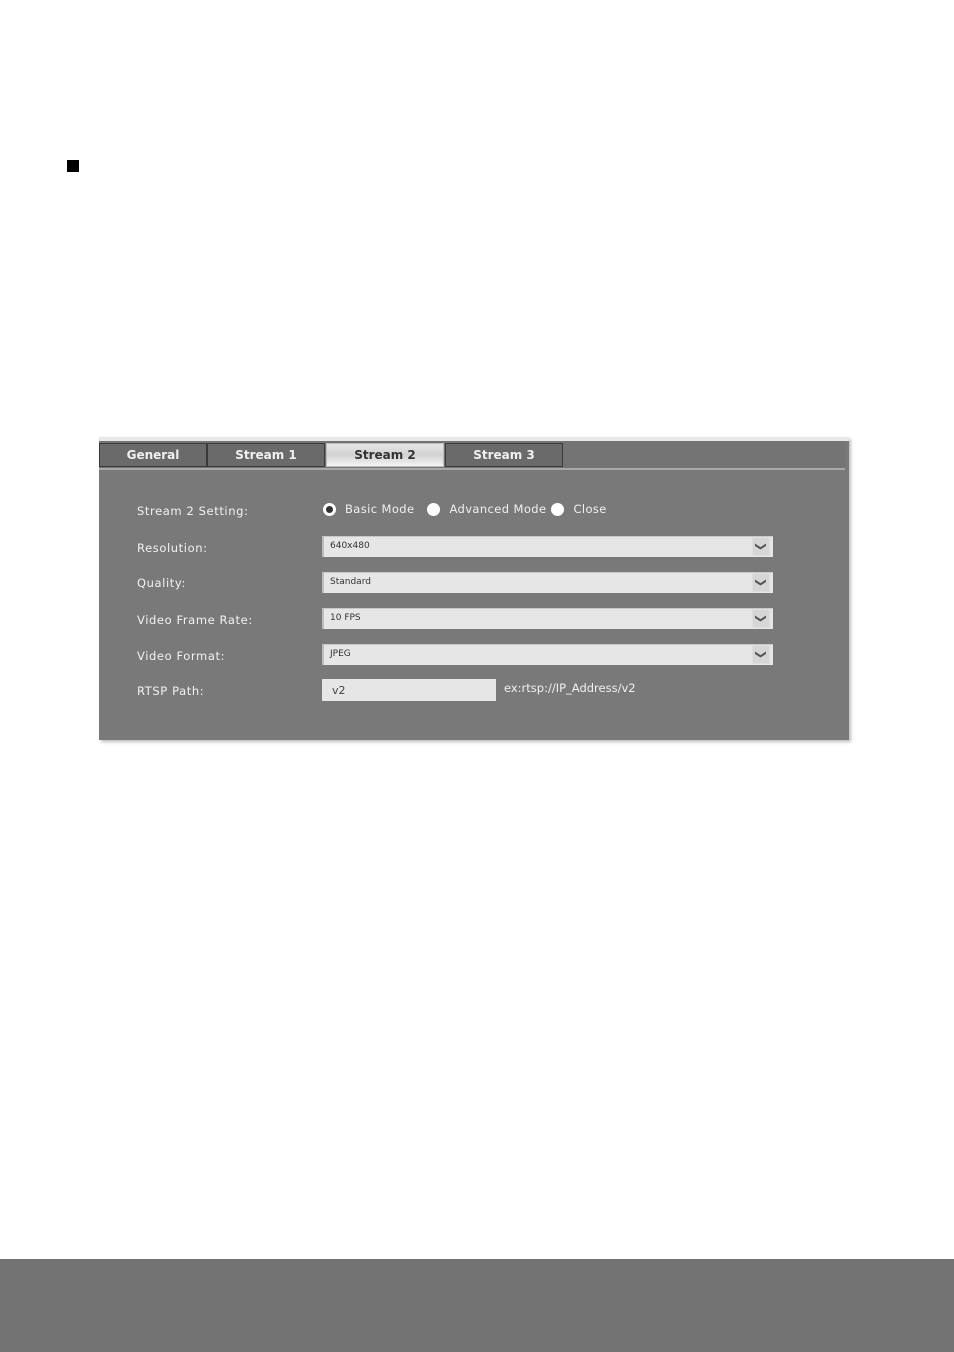  What do you see at coordinates (161, 583) in the screenshot?
I see `quality-label: Quality:` at bounding box center [161, 583].